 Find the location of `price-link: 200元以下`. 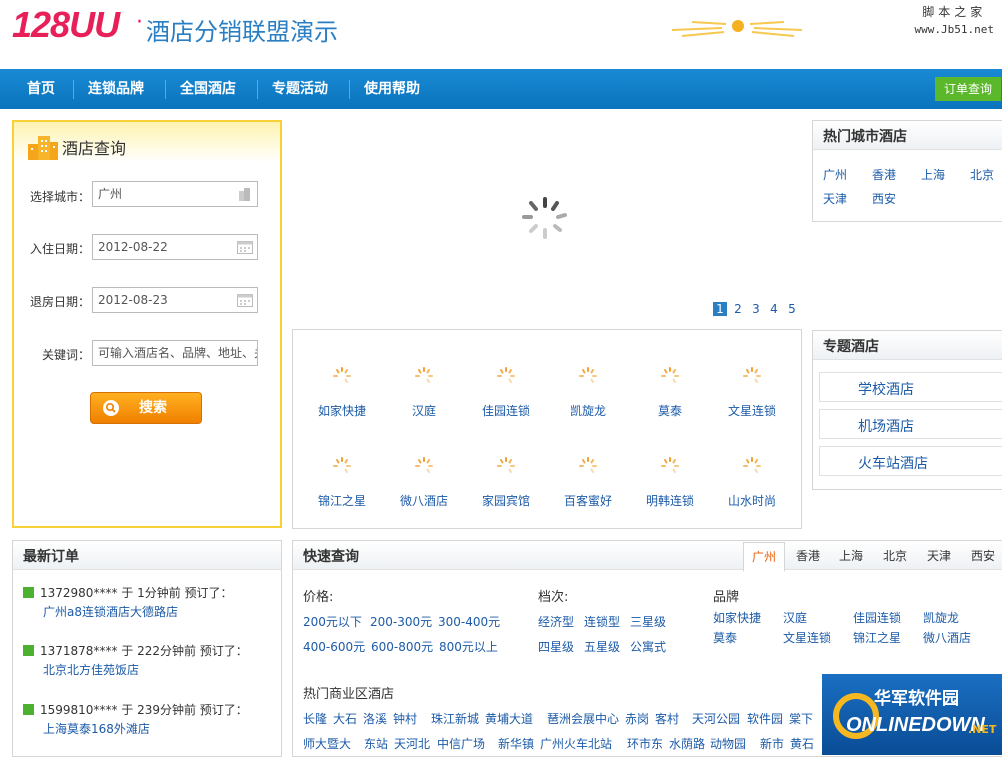

price-link: 200元以下 is located at coordinates (332, 621).